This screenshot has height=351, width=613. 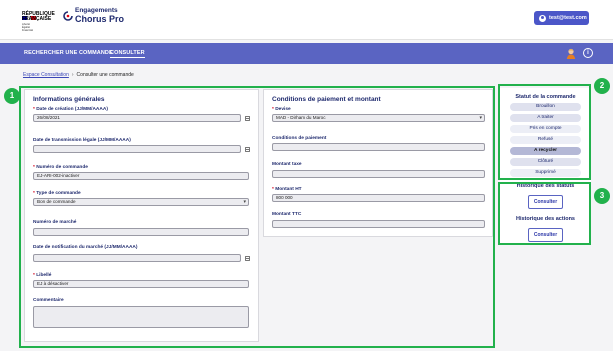 What do you see at coordinates (46, 75) in the screenshot?
I see `breadcrumb-espace-consultation: Espace Consultation` at bounding box center [46, 75].